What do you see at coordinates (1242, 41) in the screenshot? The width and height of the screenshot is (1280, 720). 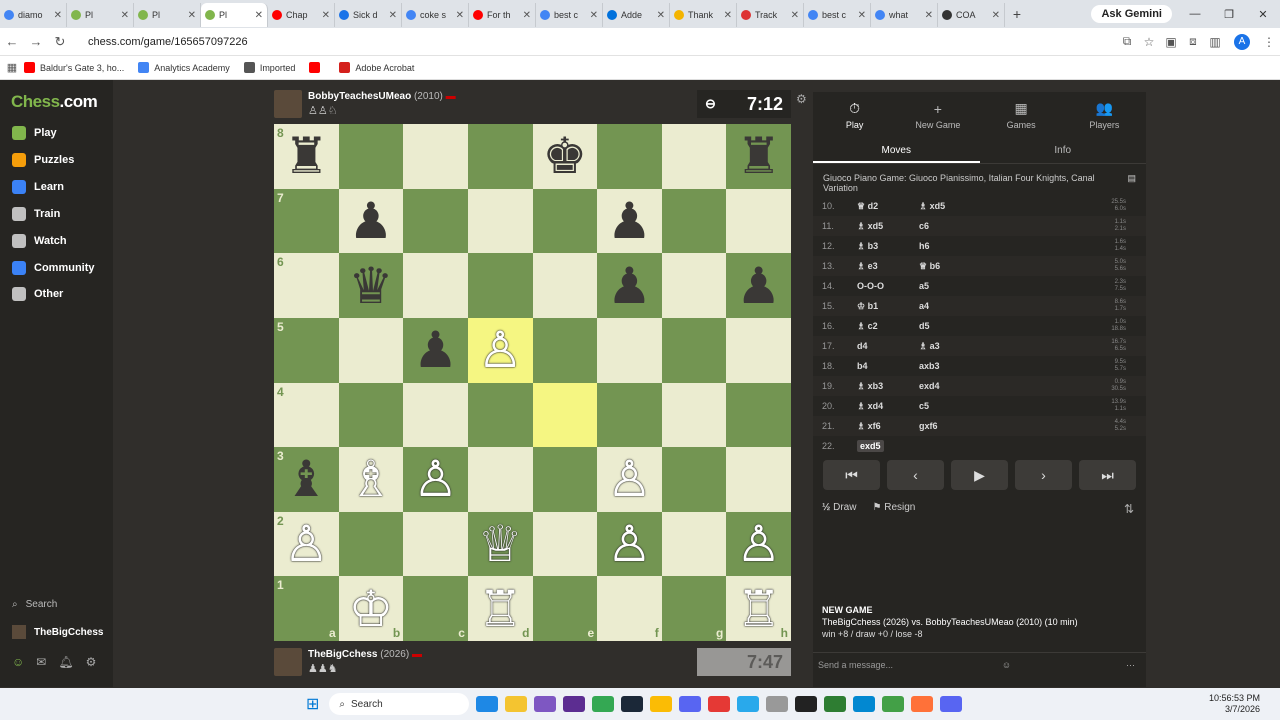 I see `profile-avatar: A` at bounding box center [1242, 41].